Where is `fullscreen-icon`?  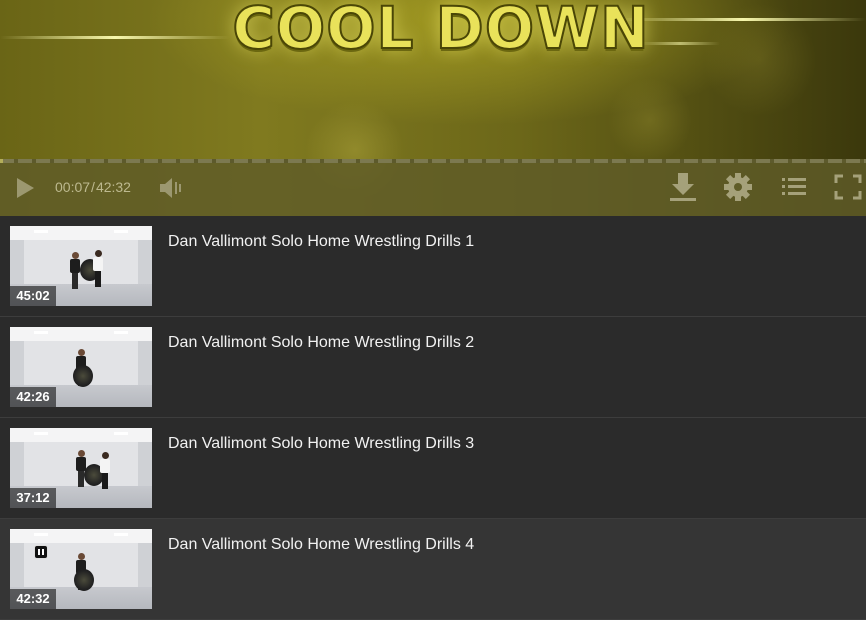
fullscreen-icon is located at coordinates (848, 187).